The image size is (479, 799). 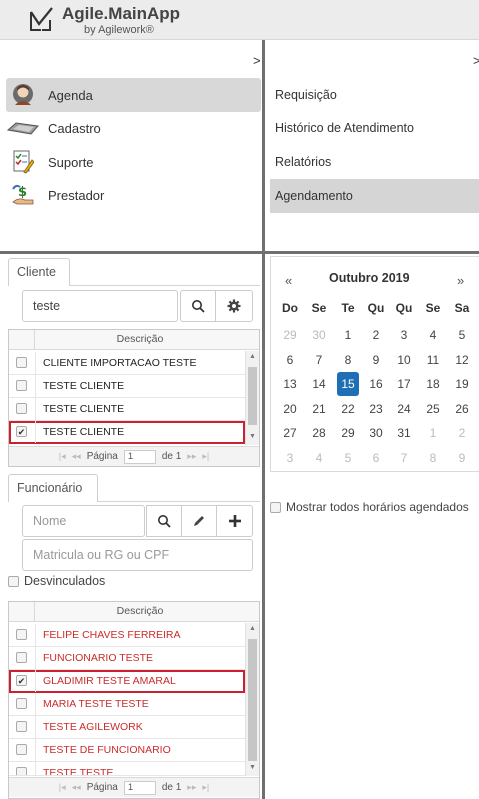 What do you see at coordinates (133, 95) in the screenshot?
I see `menu-item-agenda: Agenda` at bounding box center [133, 95].